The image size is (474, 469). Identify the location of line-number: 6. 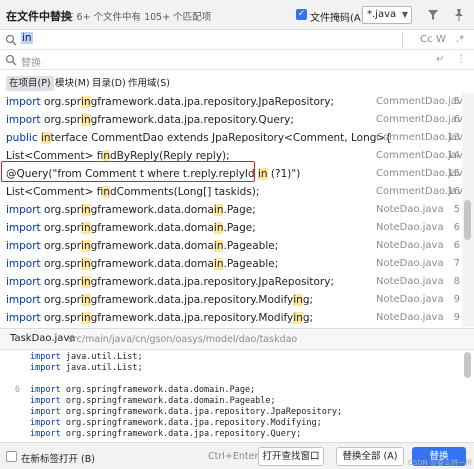
(17, 390).